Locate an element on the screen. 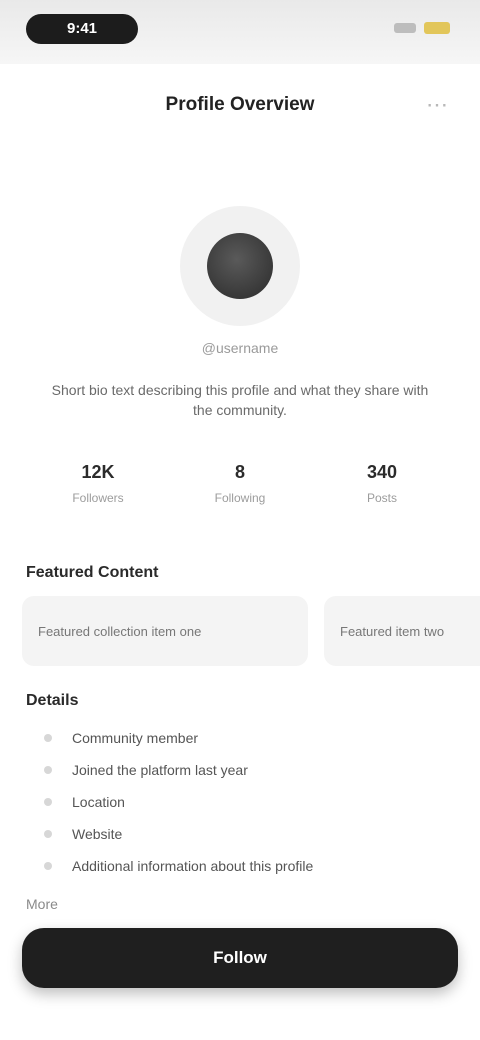 The width and height of the screenshot is (480, 1040). section-title-more: More is located at coordinates (42, 904).